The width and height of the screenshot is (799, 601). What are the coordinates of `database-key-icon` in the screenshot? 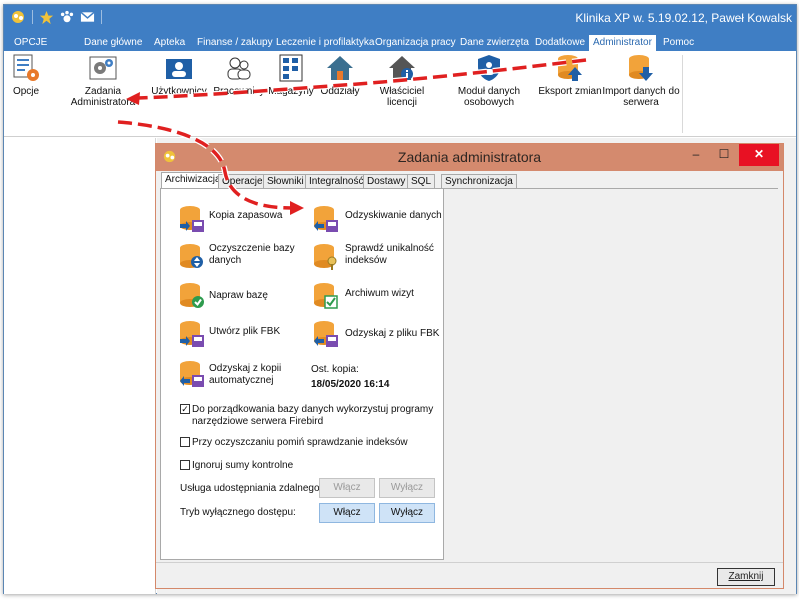 It's located at (326, 257).